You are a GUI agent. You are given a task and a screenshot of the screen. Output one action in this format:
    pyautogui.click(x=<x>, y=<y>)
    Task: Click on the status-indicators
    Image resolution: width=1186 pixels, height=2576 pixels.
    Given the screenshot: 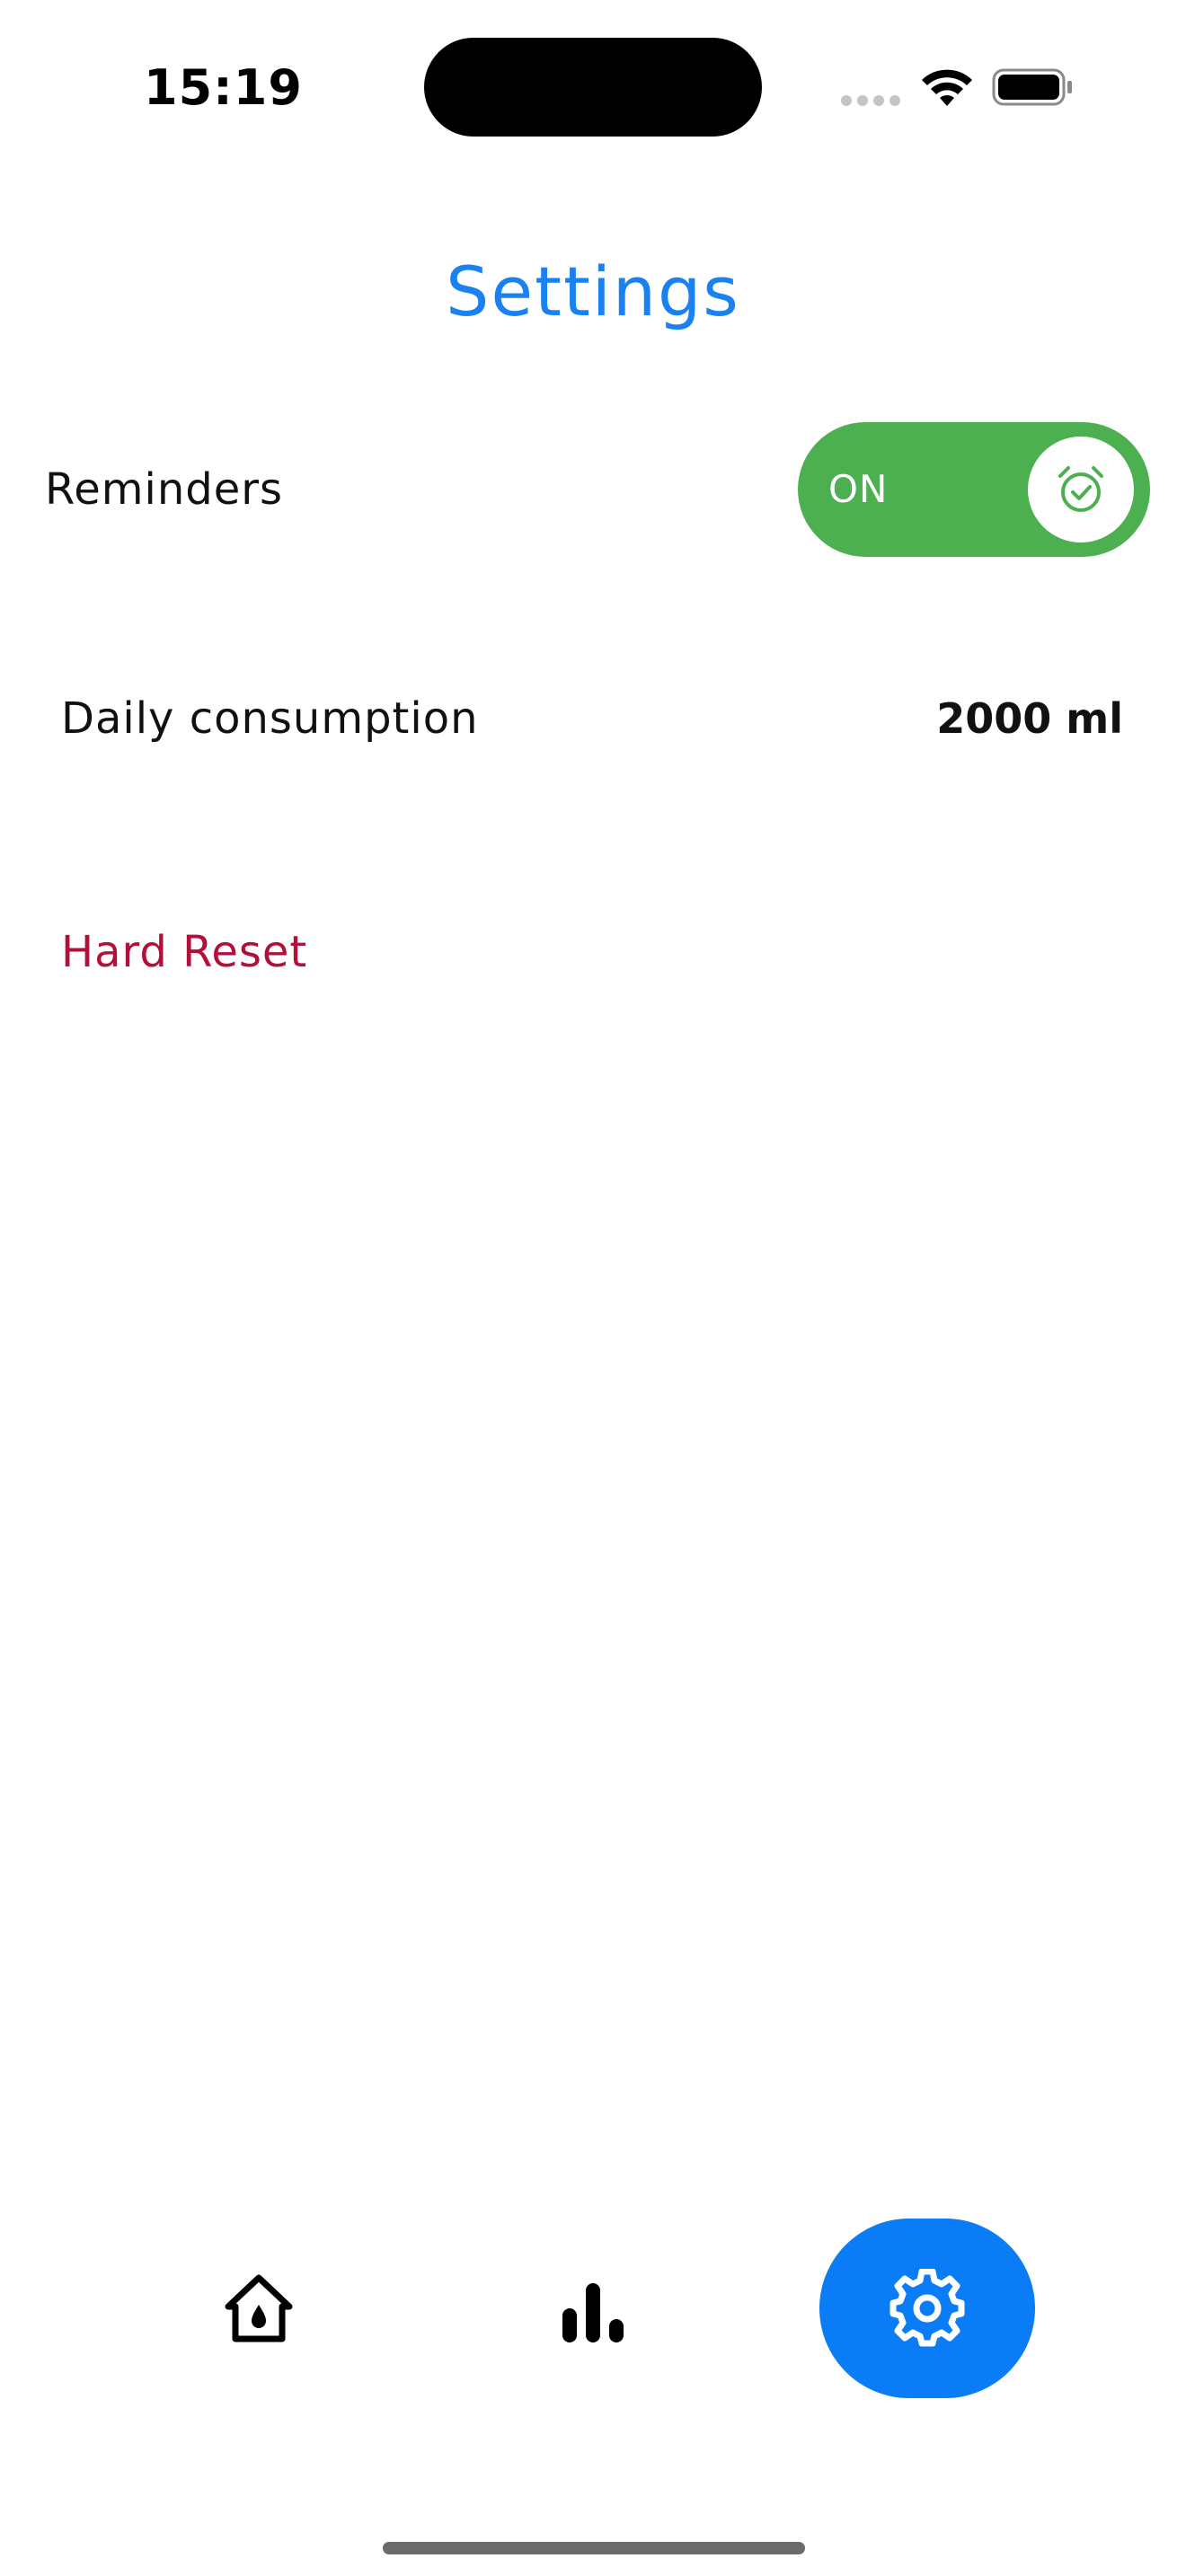 What is the action you would take?
    pyautogui.click(x=957, y=86)
    